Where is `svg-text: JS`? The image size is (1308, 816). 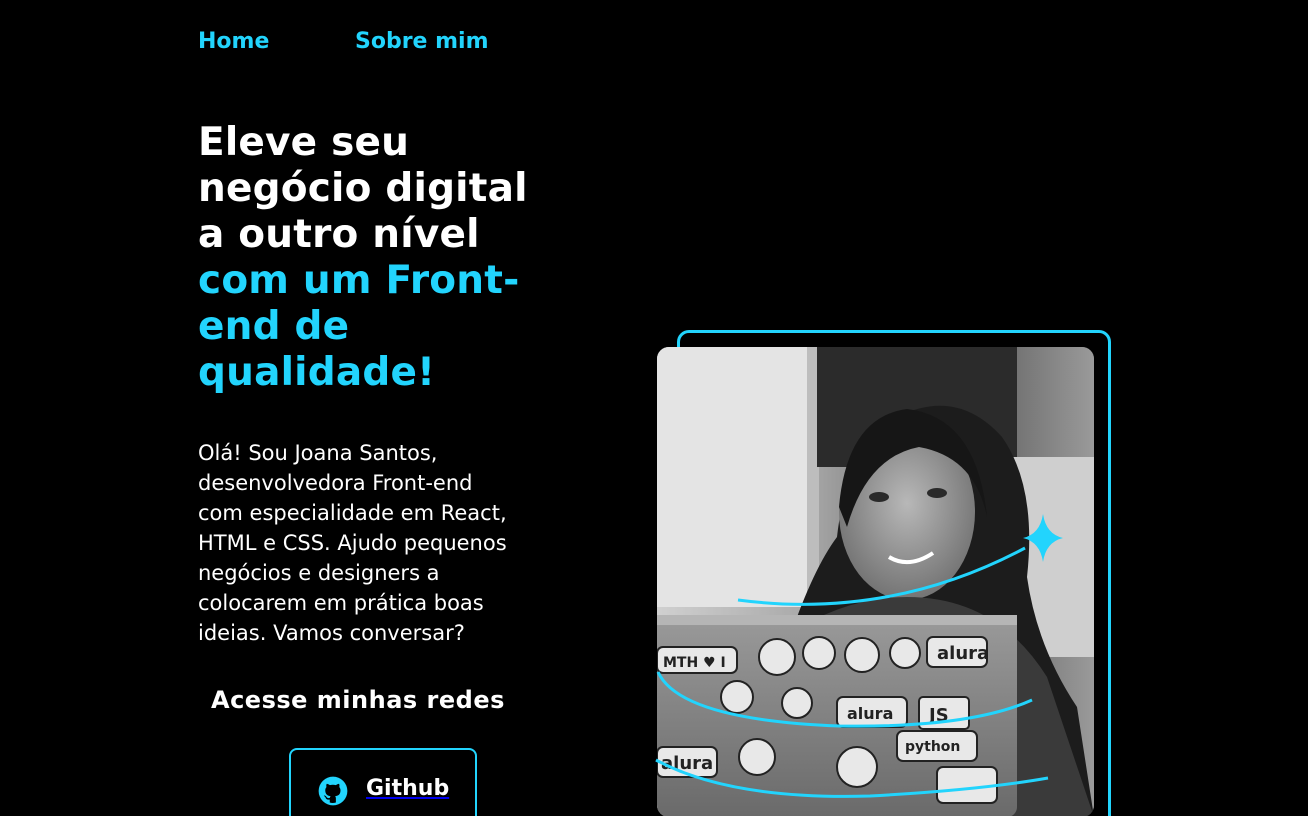
svg-text: JS is located at coordinates (938, 715).